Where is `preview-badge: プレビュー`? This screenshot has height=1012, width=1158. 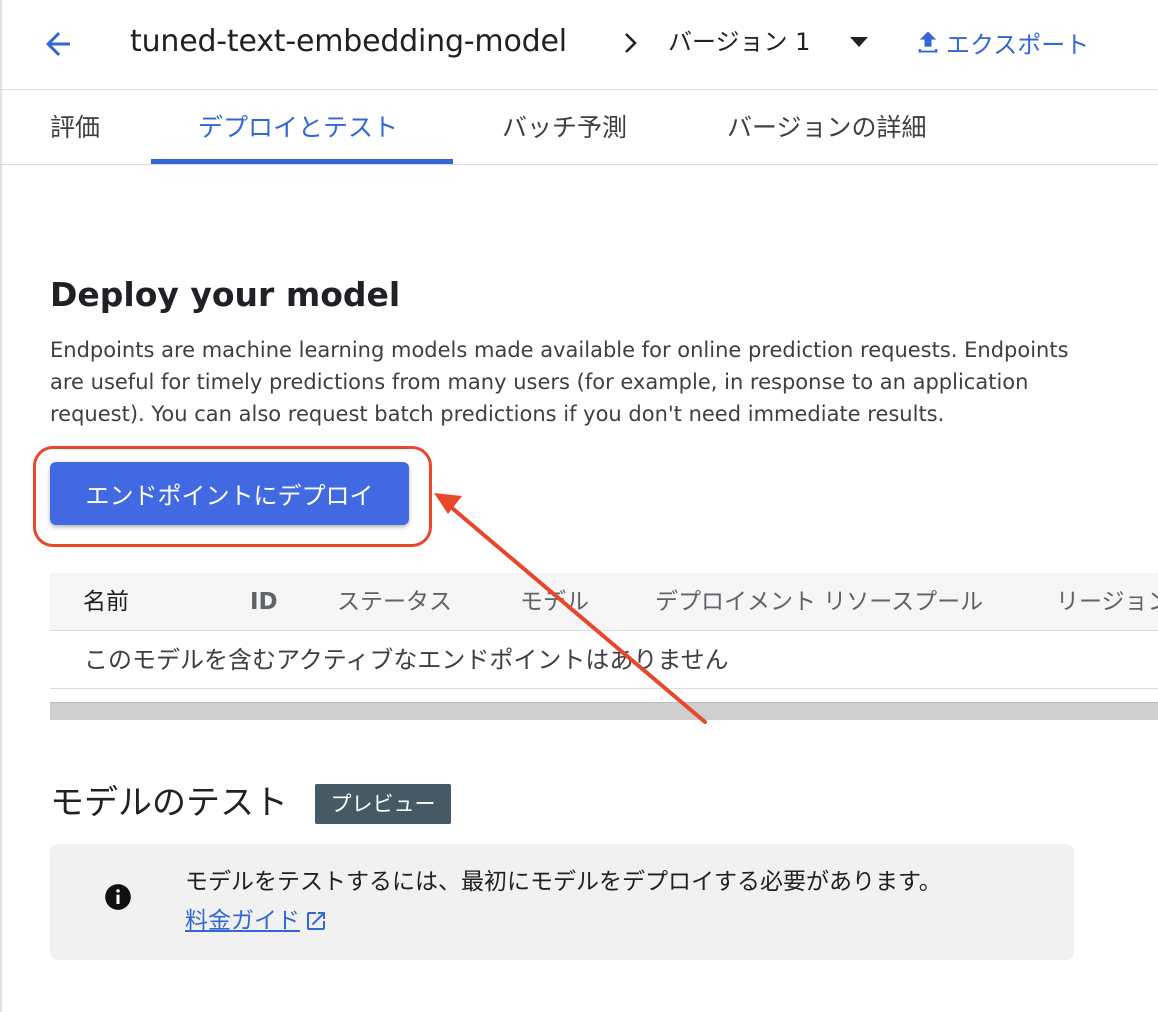 preview-badge: プレビュー is located at coordinates (383, 804).